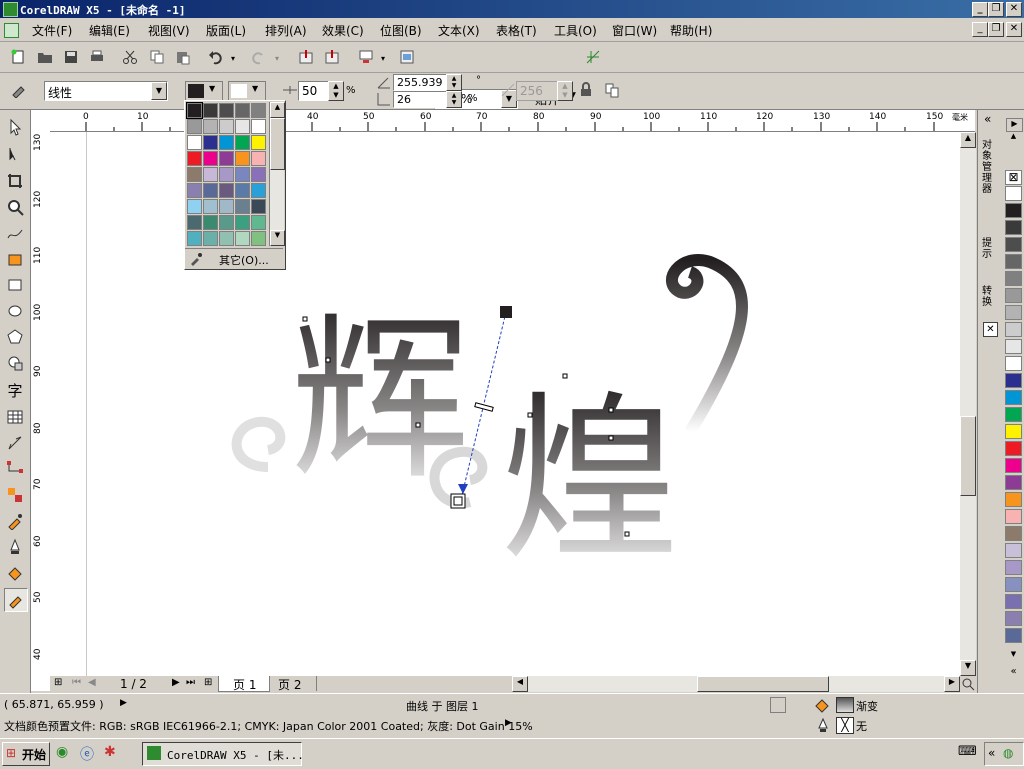 The width and height of the screenshot is (1024, 769). I want to click on crop-tool-icon, so click(15, 181).